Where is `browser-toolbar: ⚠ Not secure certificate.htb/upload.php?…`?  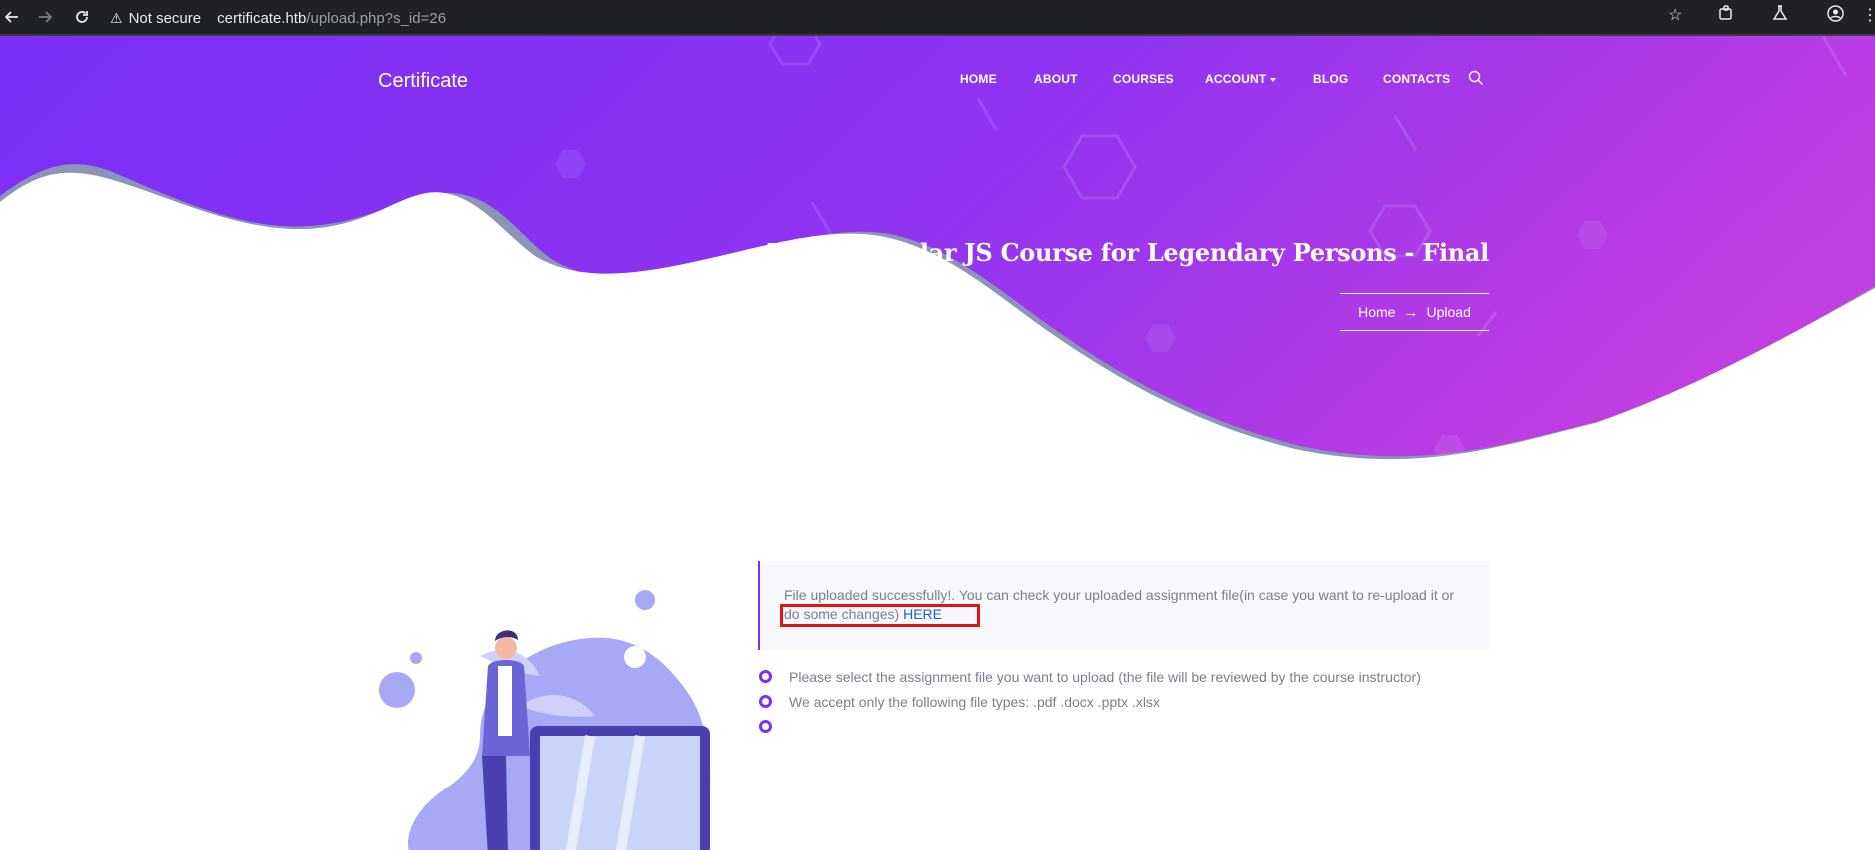
browser-toolbar: ⚠ Not secure certificate.htb/upload.php?… is located at coordinates (937, 18).